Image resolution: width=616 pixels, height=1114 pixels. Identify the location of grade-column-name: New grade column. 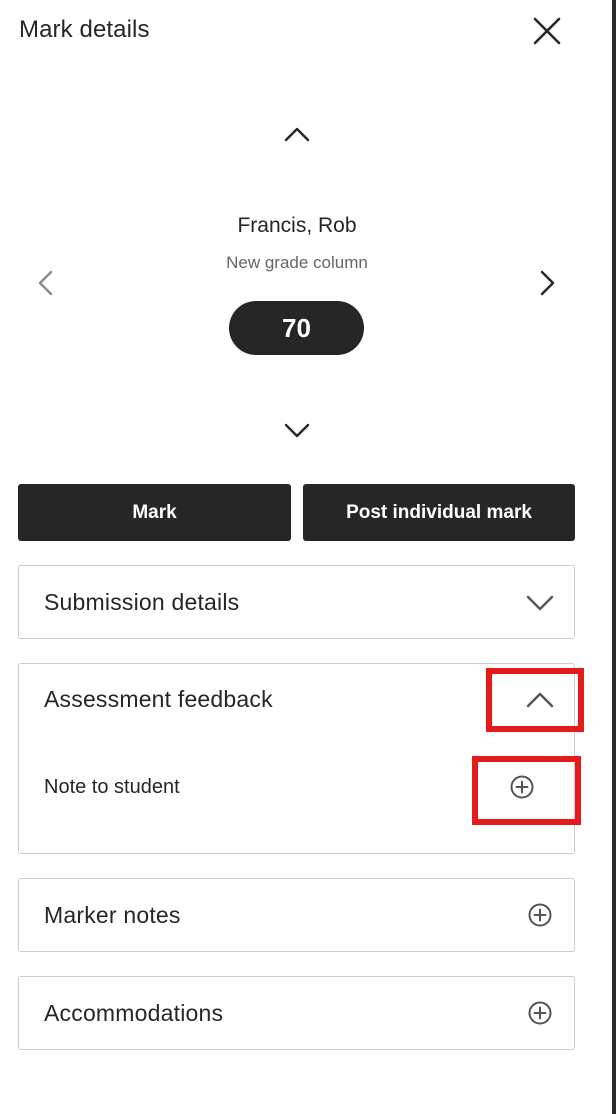
(297, 262).